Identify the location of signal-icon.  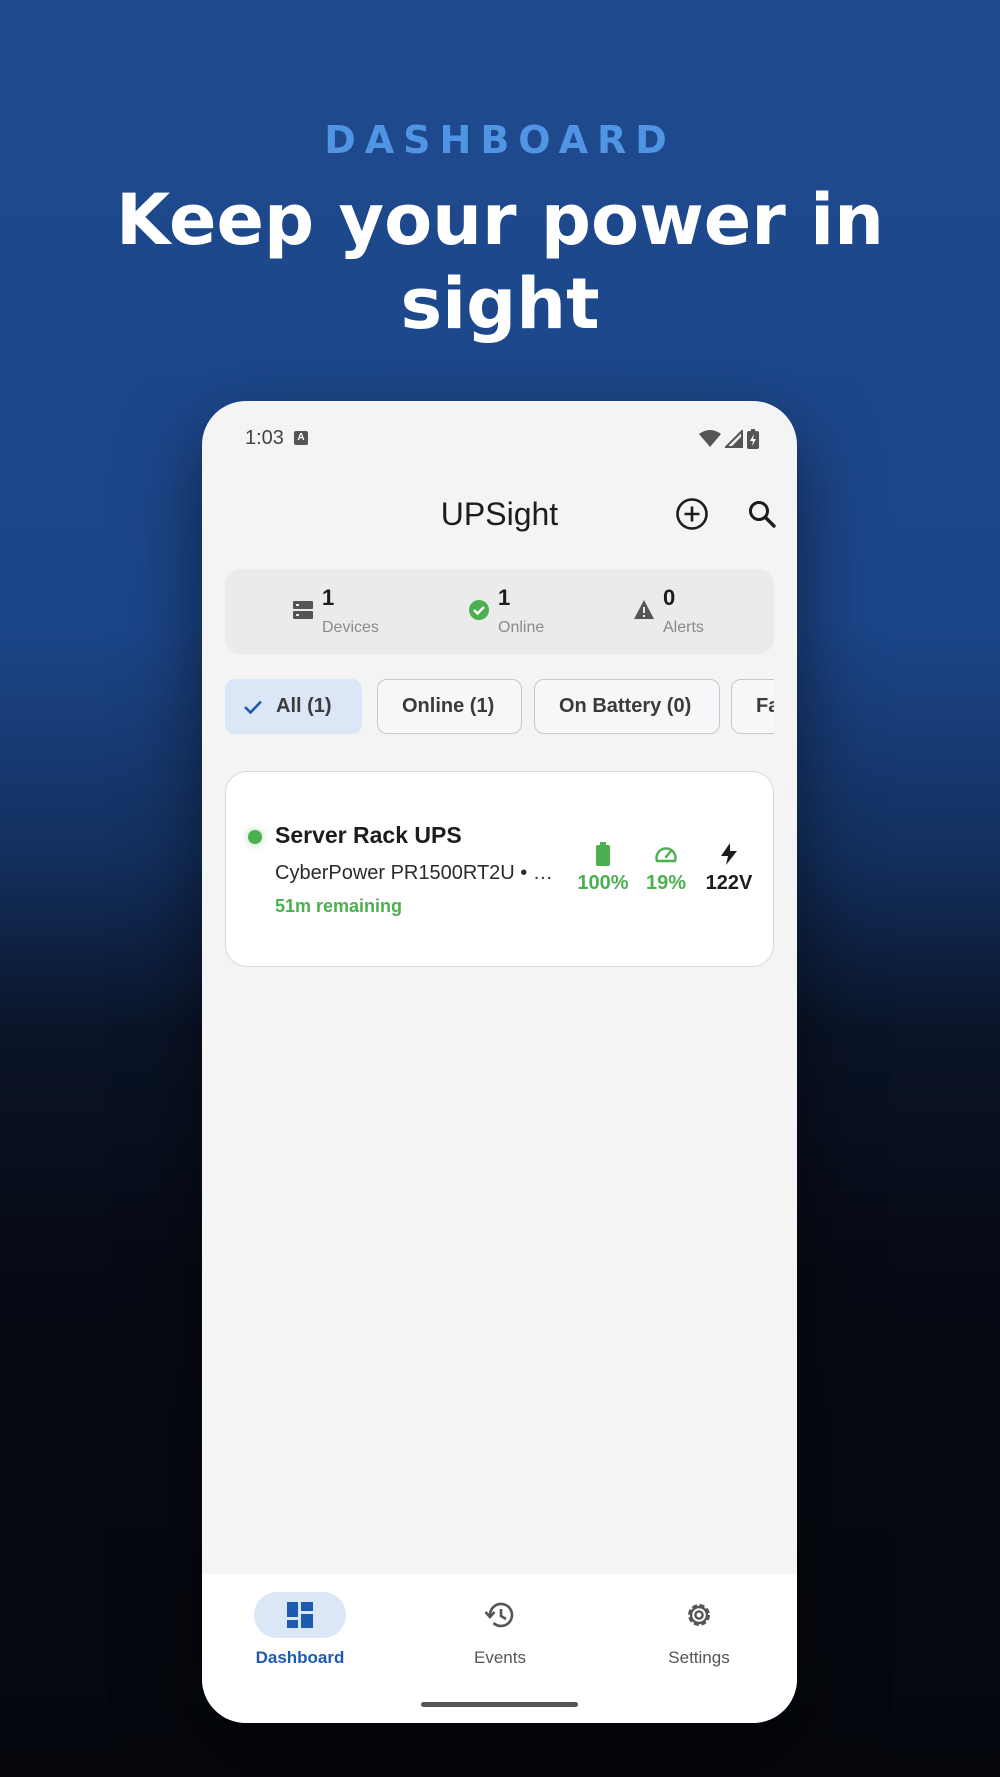
(734, 439).